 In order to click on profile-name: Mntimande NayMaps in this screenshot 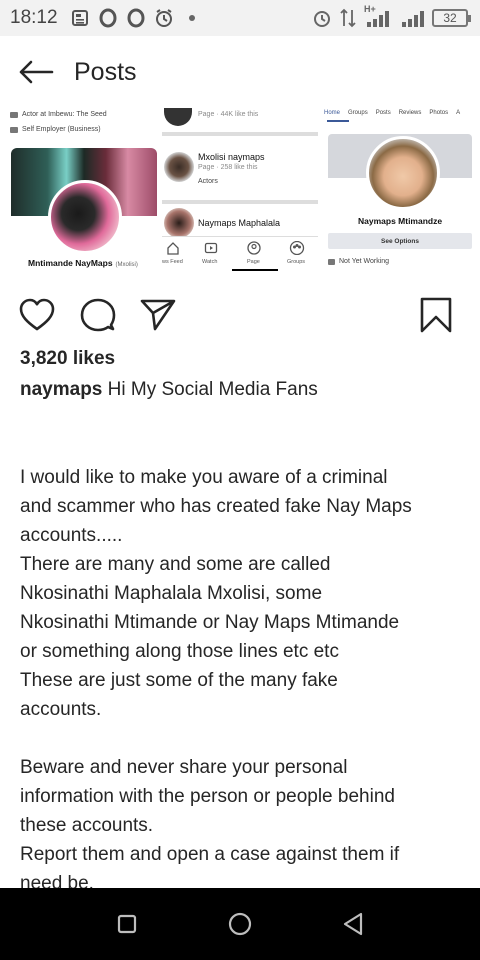, I will do `click(70, 263)`.